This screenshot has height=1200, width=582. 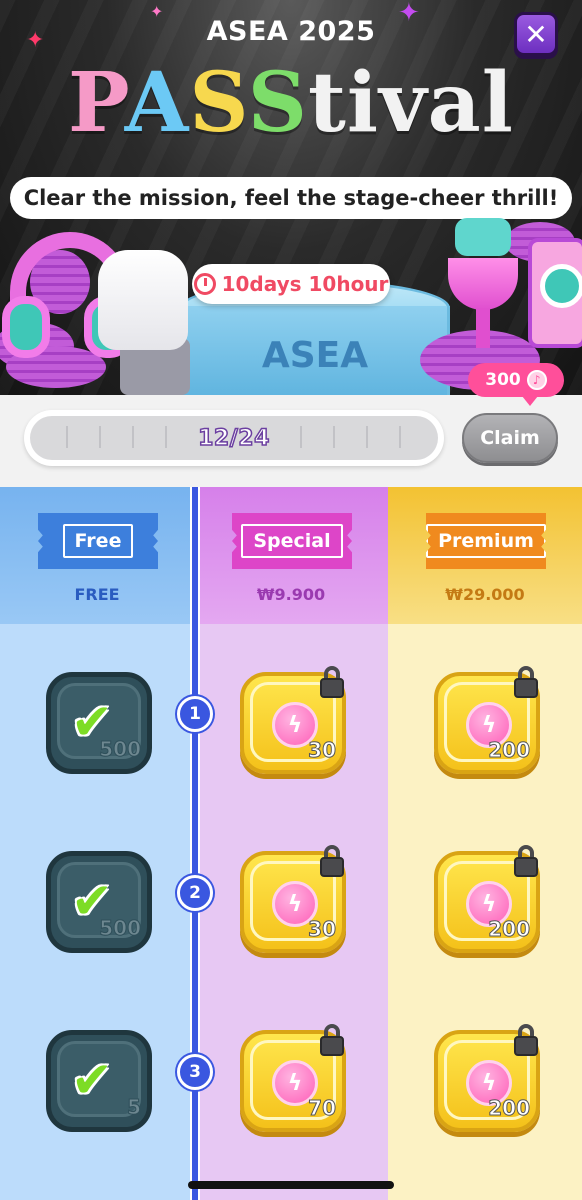 What do you see at coordinates (291, 31) in the screenshot?
I see `event-subtitle: ASEA 2025` at bounding box center [291, 31].